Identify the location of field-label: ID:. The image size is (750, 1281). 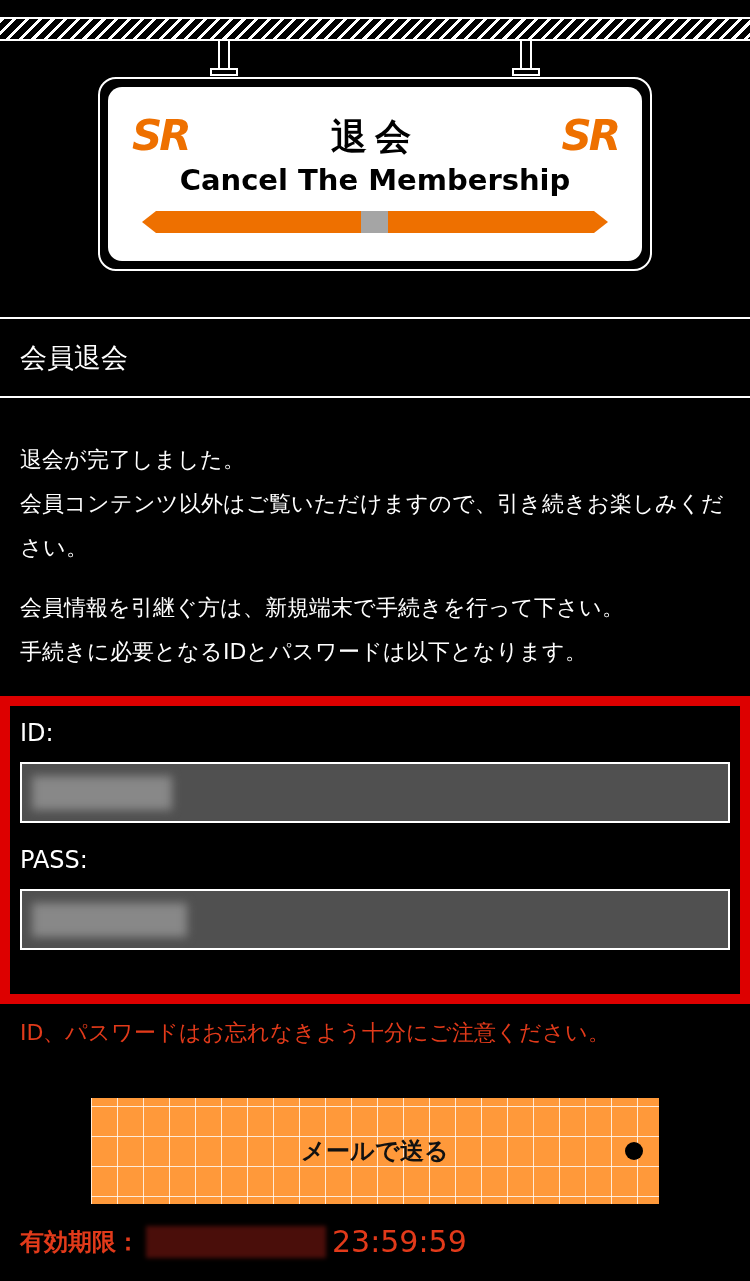
(37, 733).